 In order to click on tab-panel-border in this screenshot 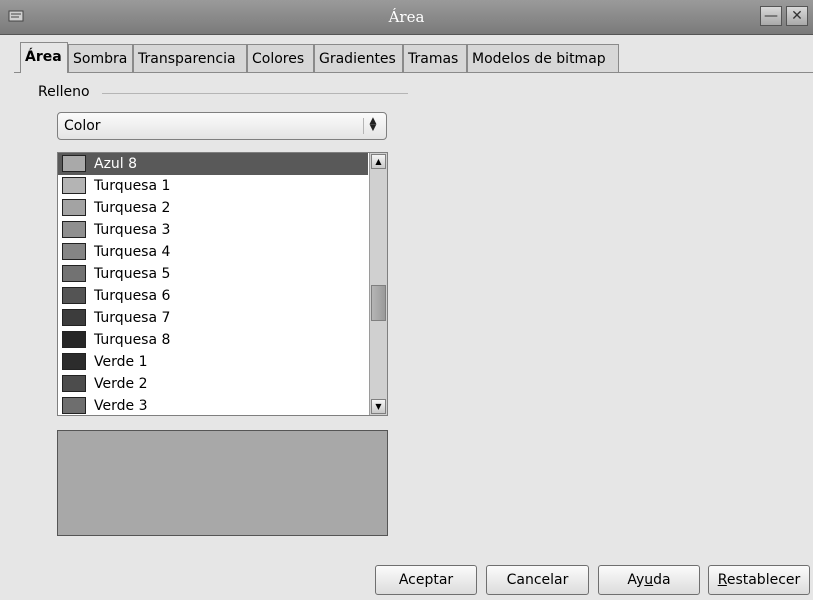, I will do `click(413, 72)`.